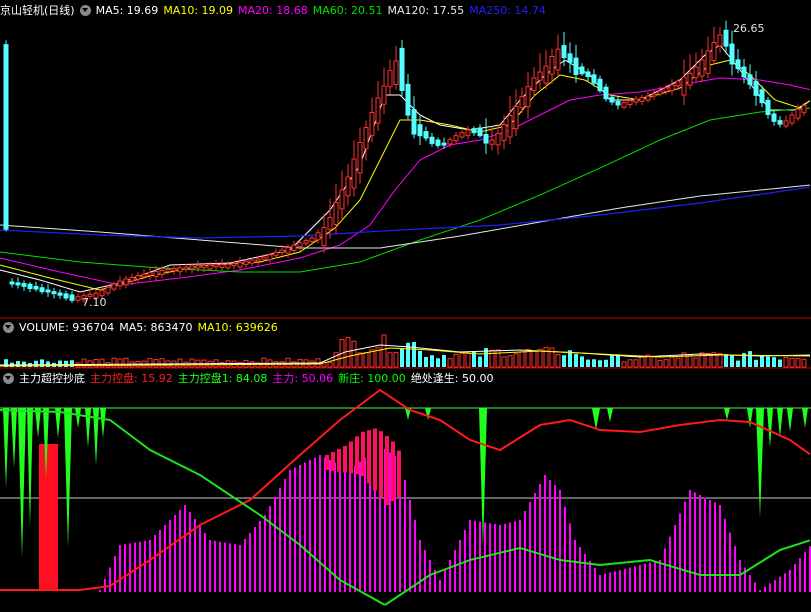 The image size is (811, 612). I want to click on stock-title: 京山轻机(日线), so click(37, 10).